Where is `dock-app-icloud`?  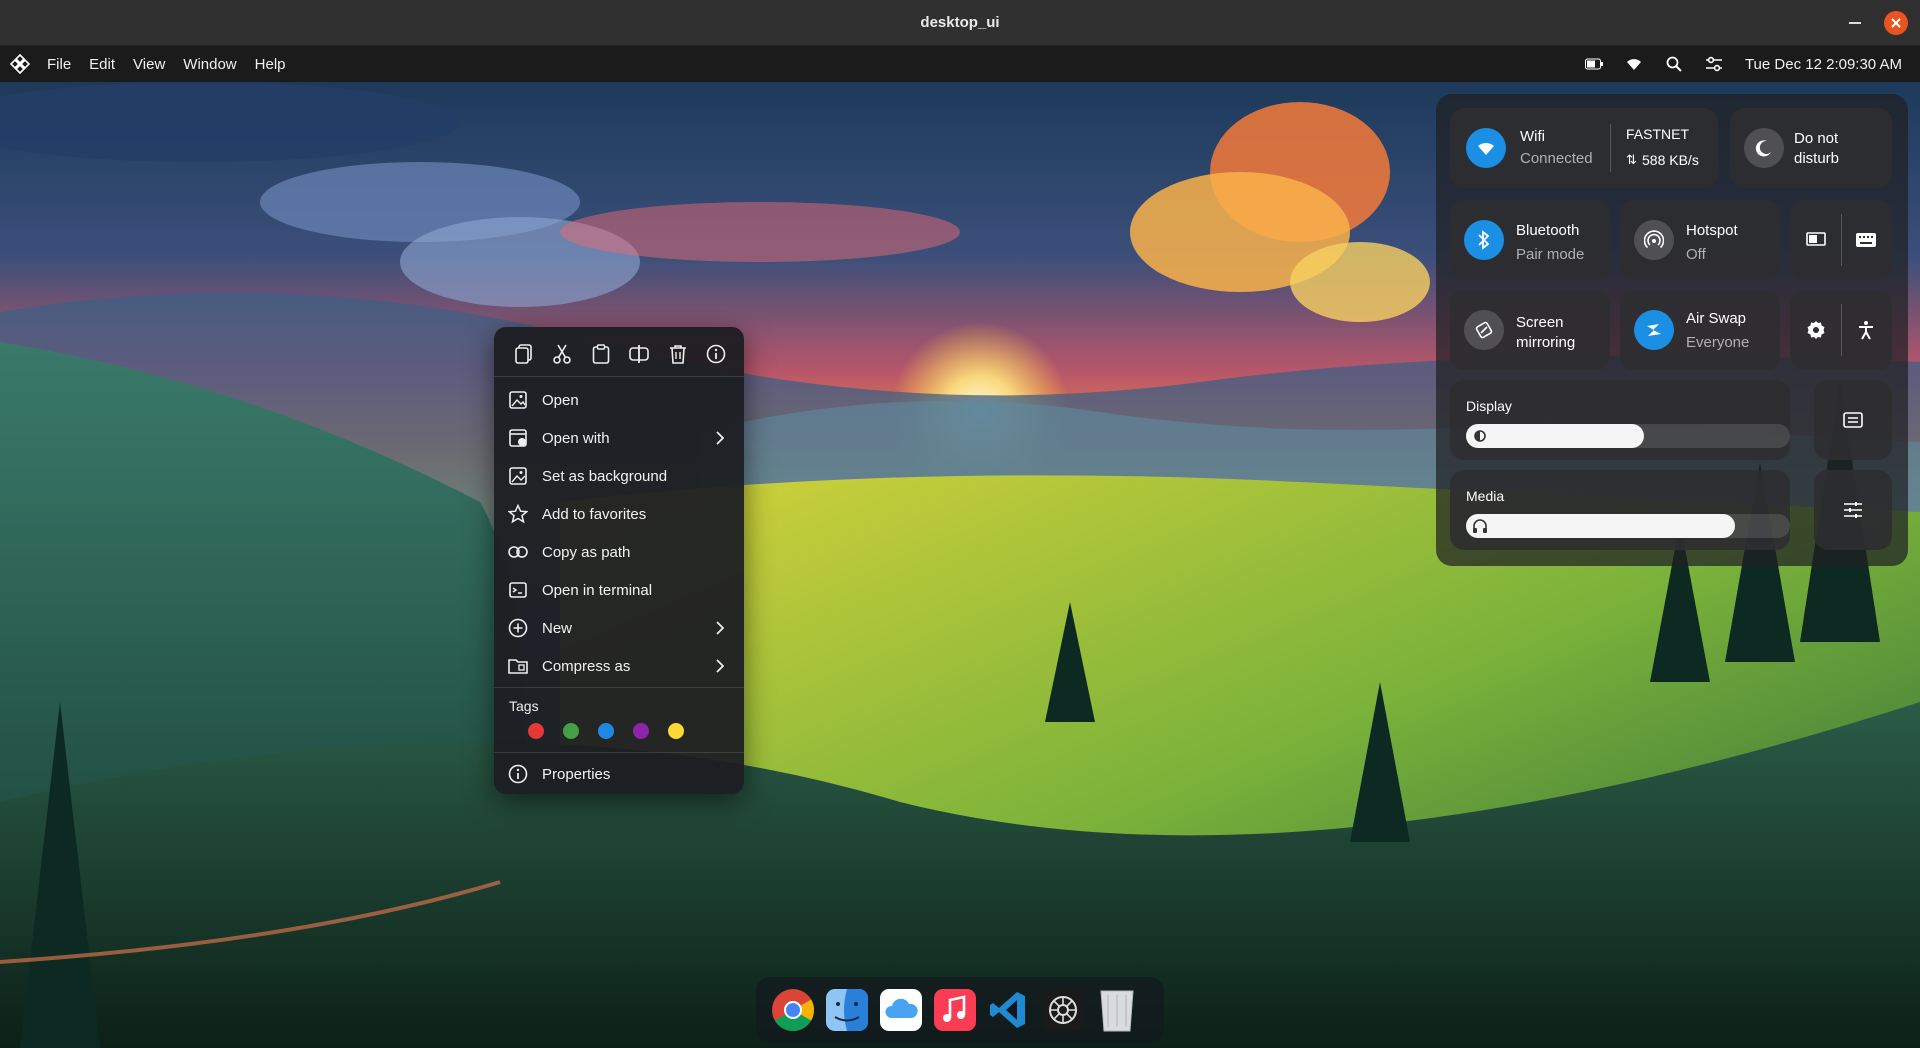 dock-app-icloud is located at coordinates (901, 1010).